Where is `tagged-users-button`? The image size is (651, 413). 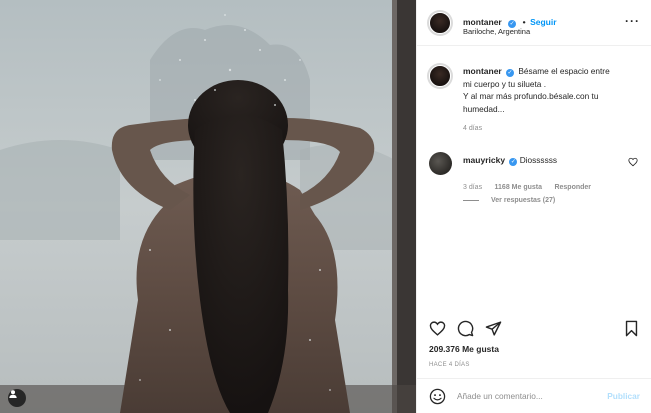
tagged-users-button is located at coordinates (17, 398).